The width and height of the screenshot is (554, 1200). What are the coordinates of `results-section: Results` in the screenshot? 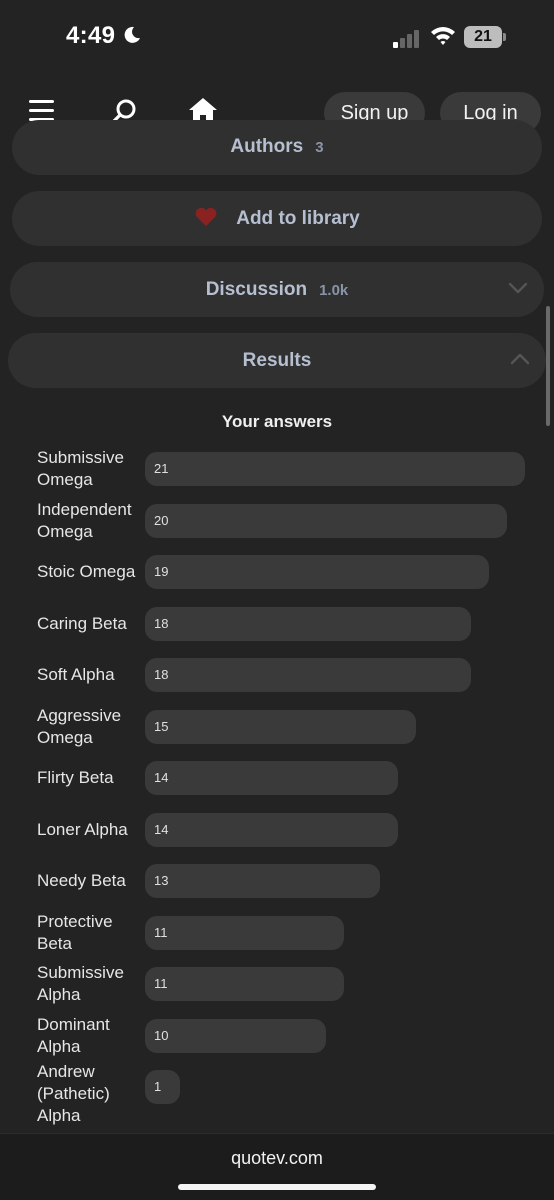 It's located at (277, 360).